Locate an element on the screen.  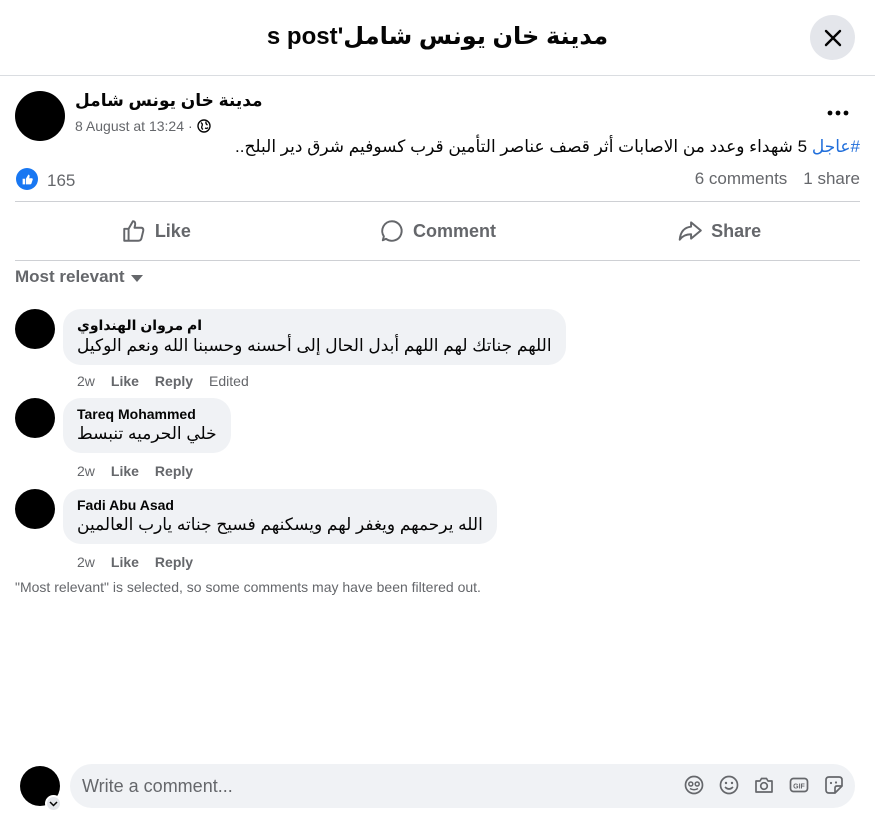
comment-author: ام مروان الهنداوي is located at coordinates (314, 325).